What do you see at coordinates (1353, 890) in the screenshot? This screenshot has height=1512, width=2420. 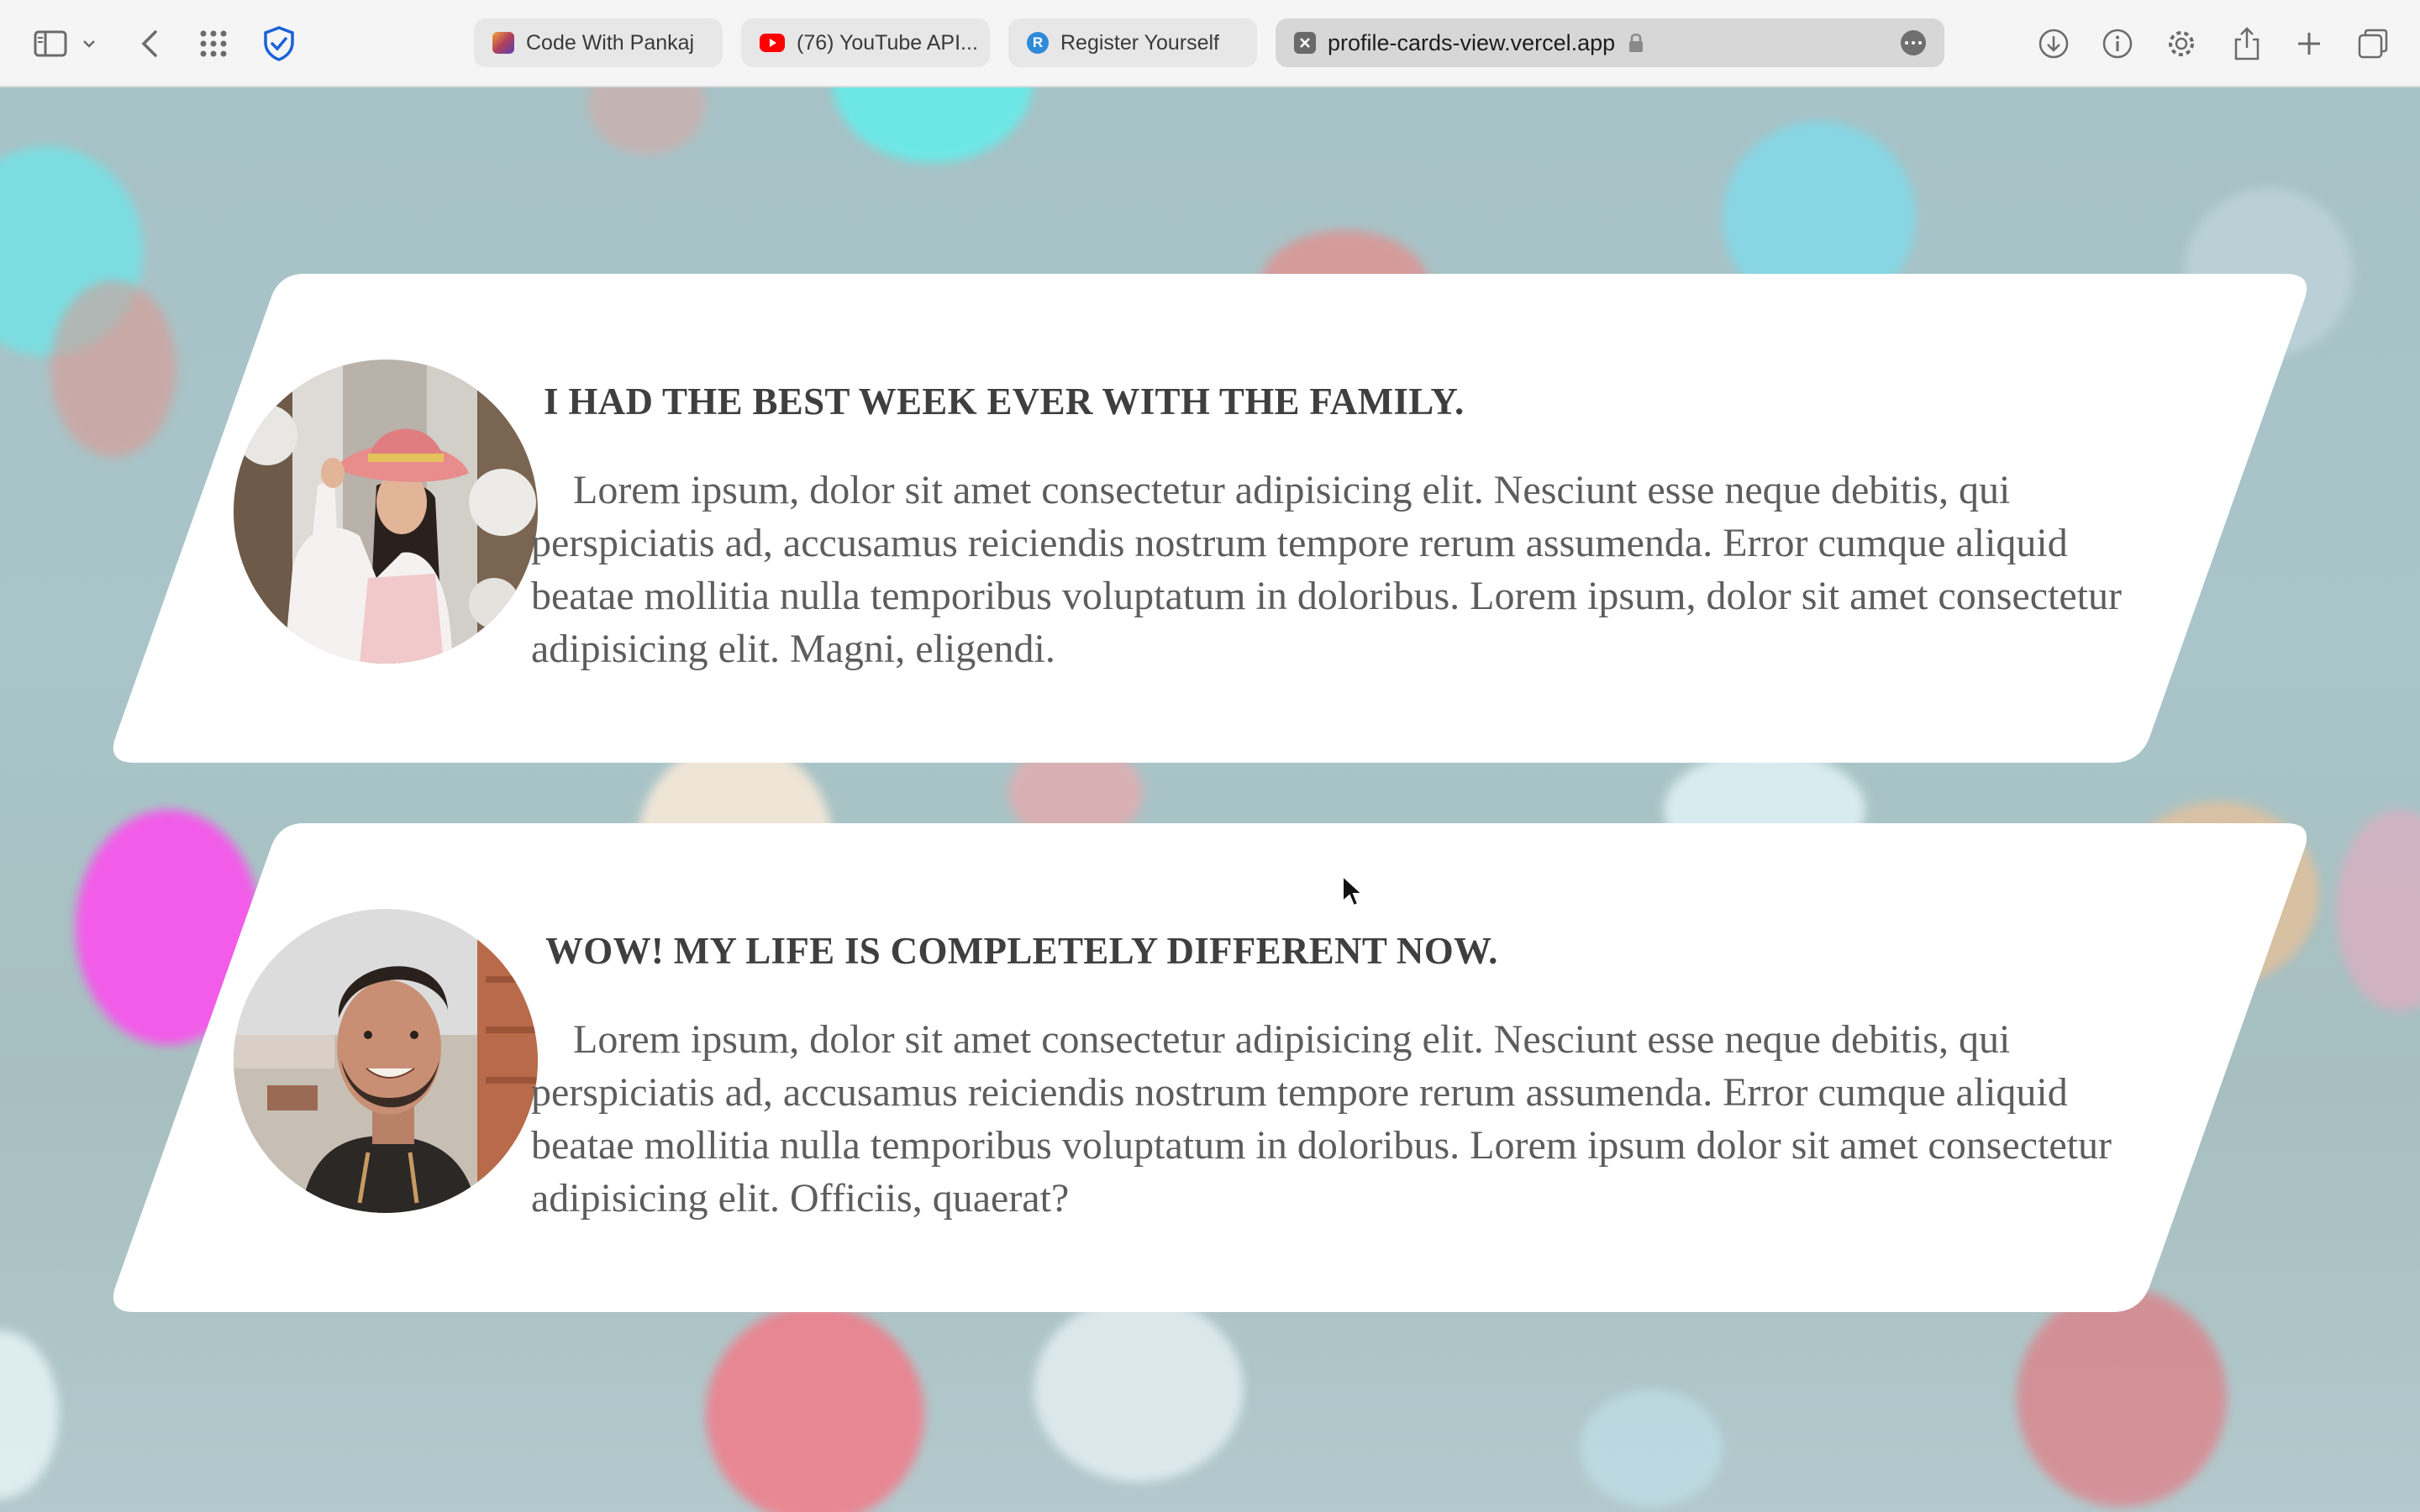 I see `mouse-cursor-icon` at bounding box center [1353, 890].